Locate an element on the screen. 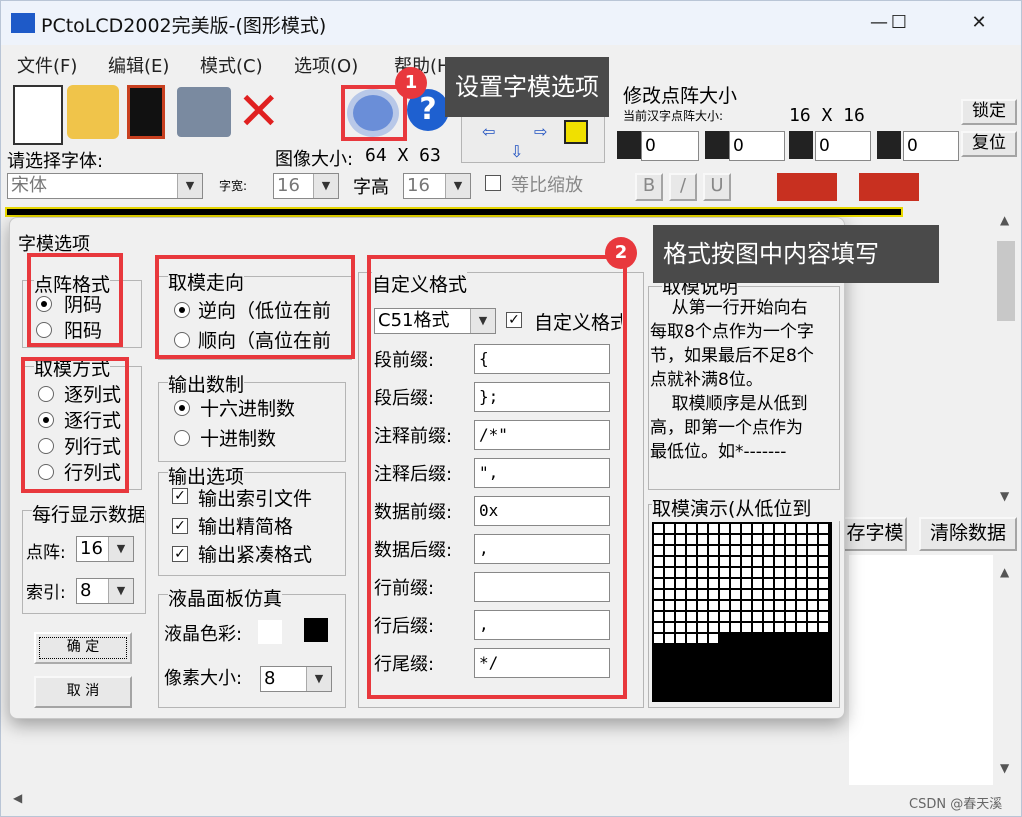 The width and height of the screenshot is (1022, 817). option-tight: 输出紧凑格式 is located at coordinates (255, 555).